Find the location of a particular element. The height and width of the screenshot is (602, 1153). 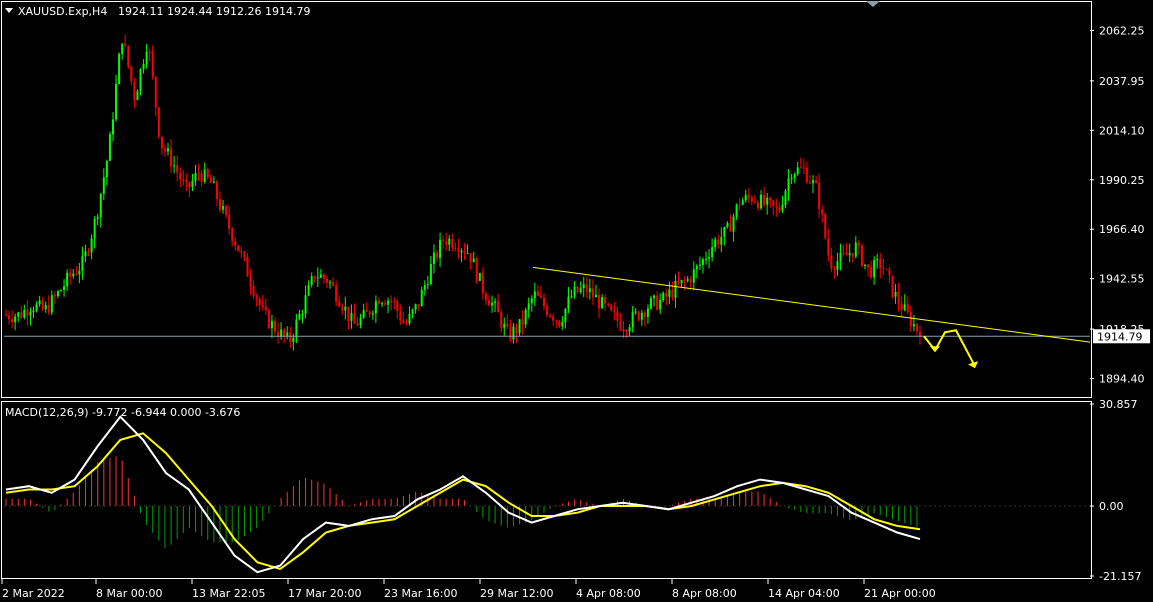

time-tick-label: 23 Mar 16:00 is located at coordinates (420, 593).